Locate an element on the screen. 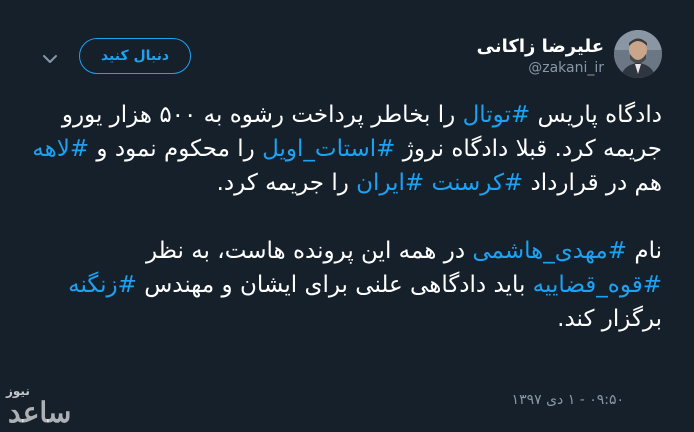  hashtag-link: #توتال is located at coordinates (497, 115).